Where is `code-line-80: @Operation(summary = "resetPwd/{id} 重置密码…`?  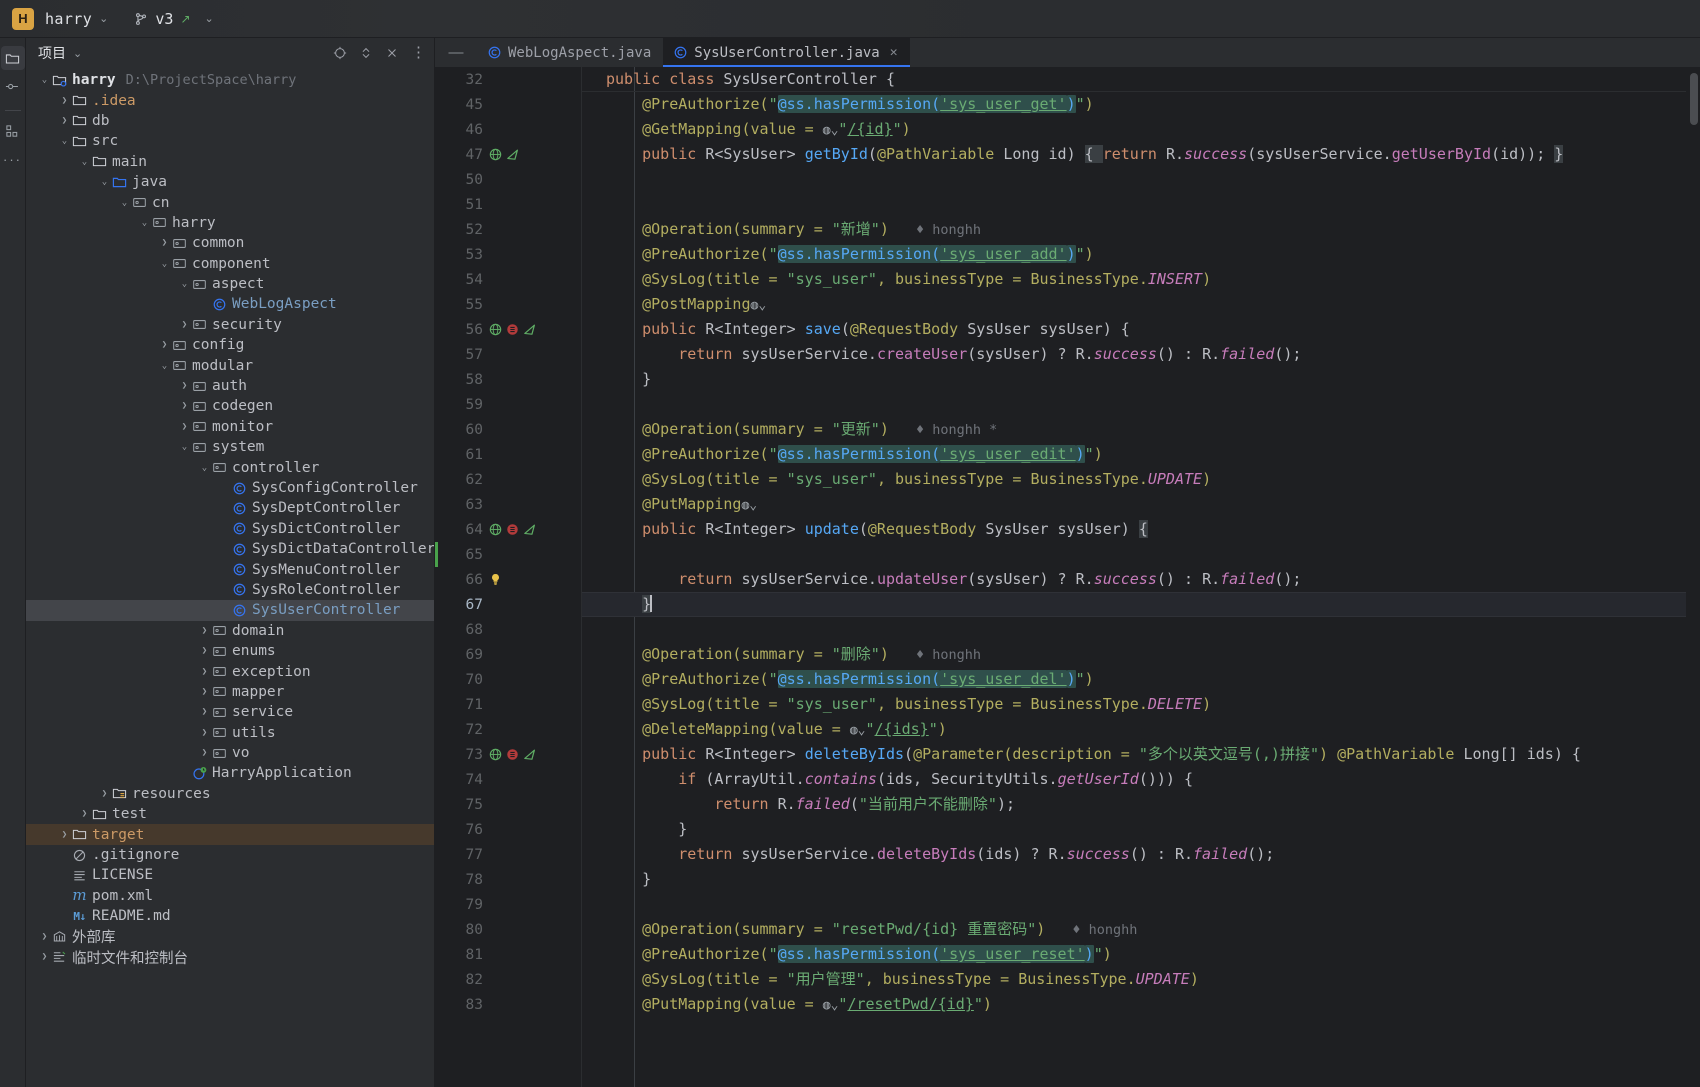 code-line-80: @Operation(summary = "resetPwd/{id} 重置密码… is located at coordinates (1134, 929).